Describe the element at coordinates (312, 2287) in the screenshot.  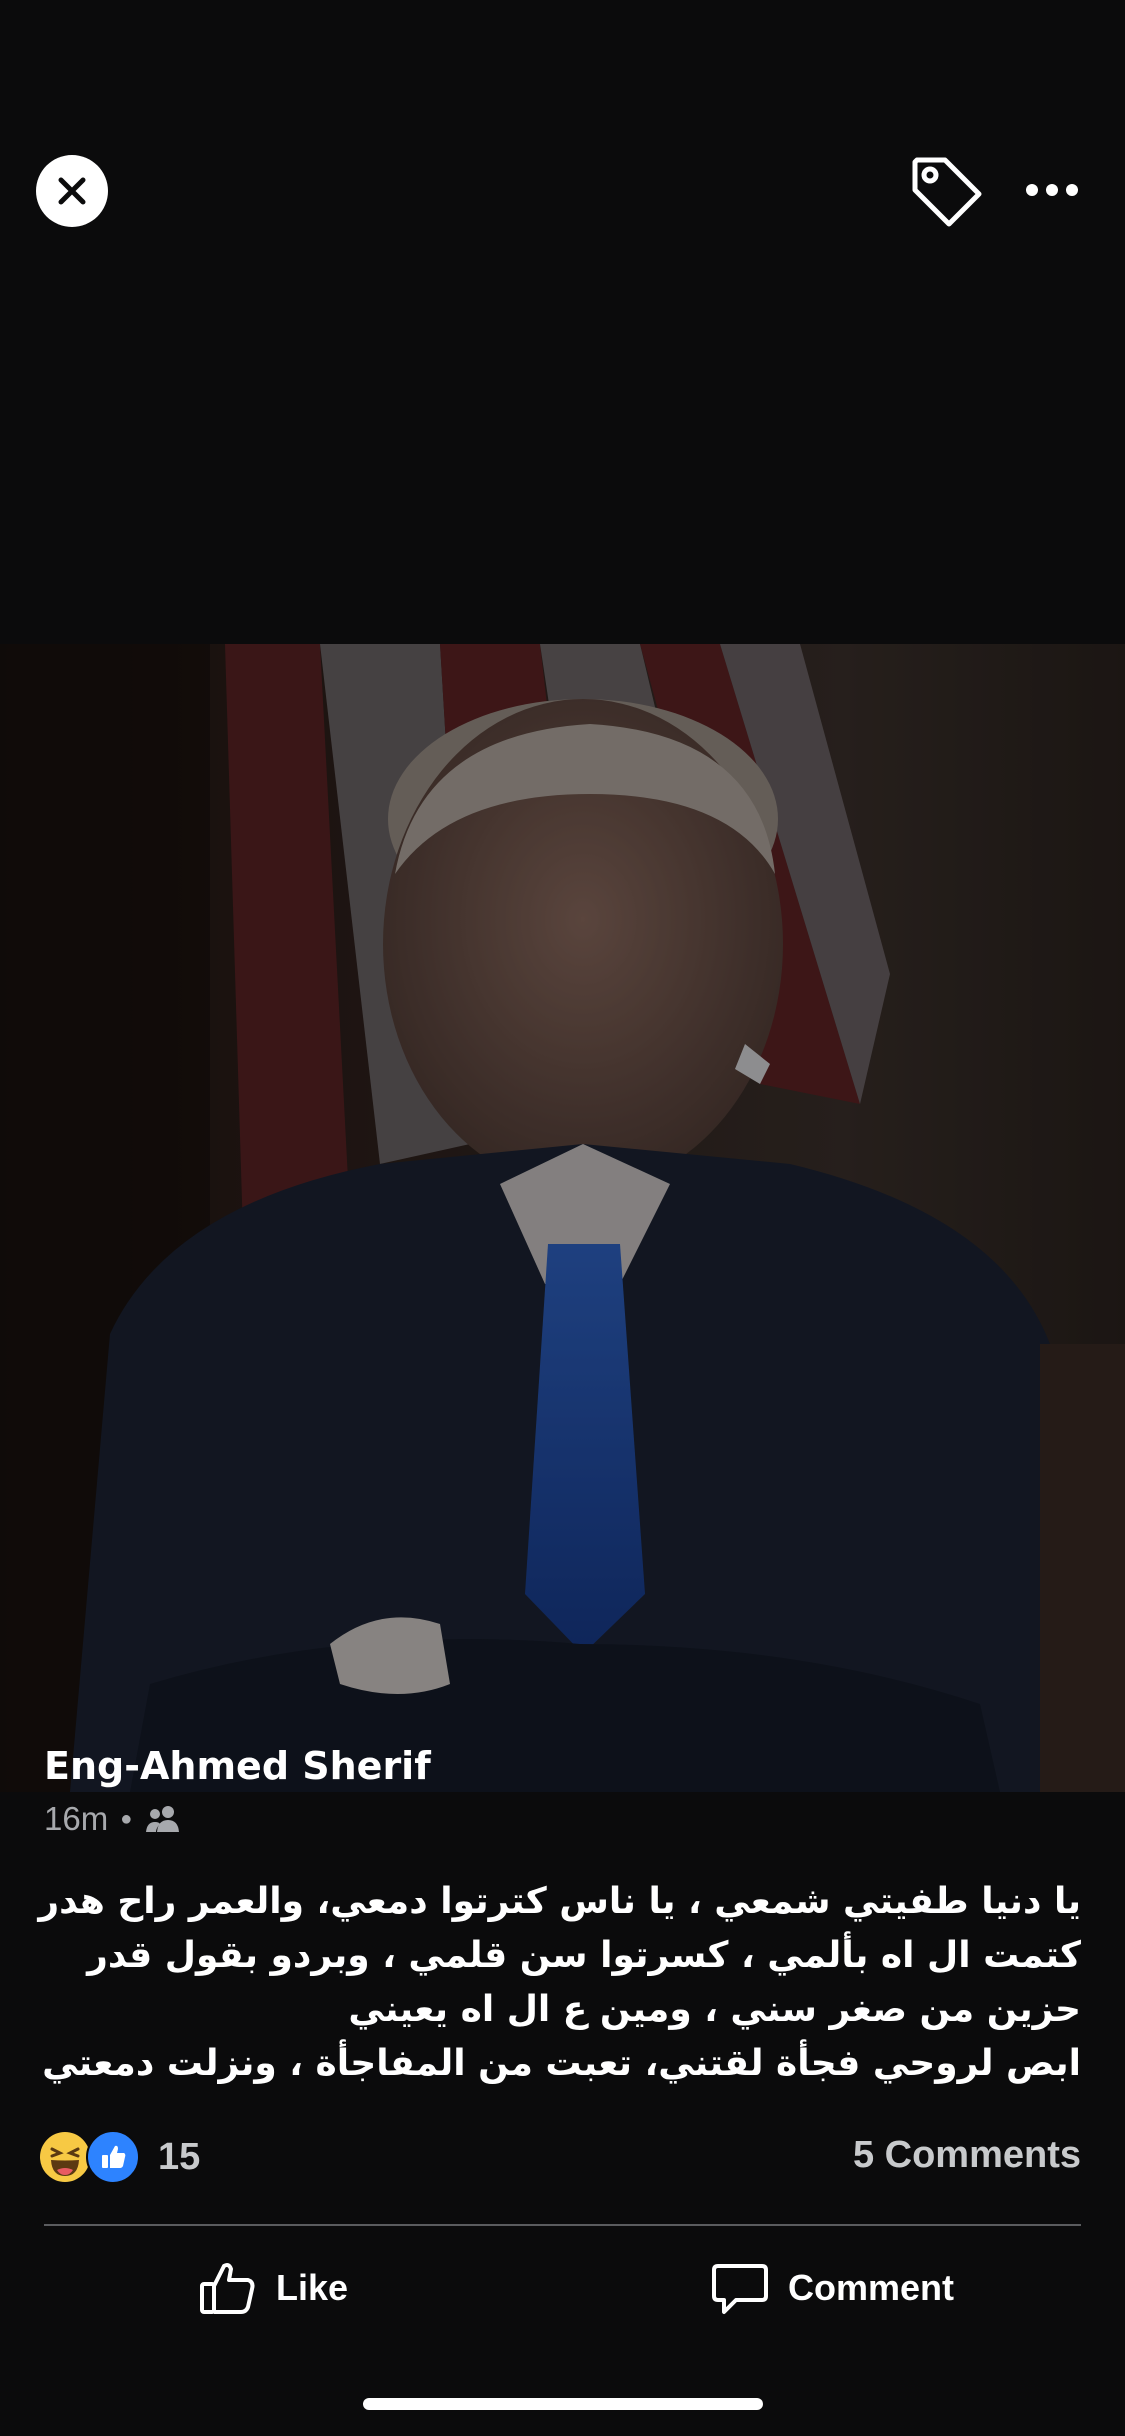
I see `like-label: Like` at that location.